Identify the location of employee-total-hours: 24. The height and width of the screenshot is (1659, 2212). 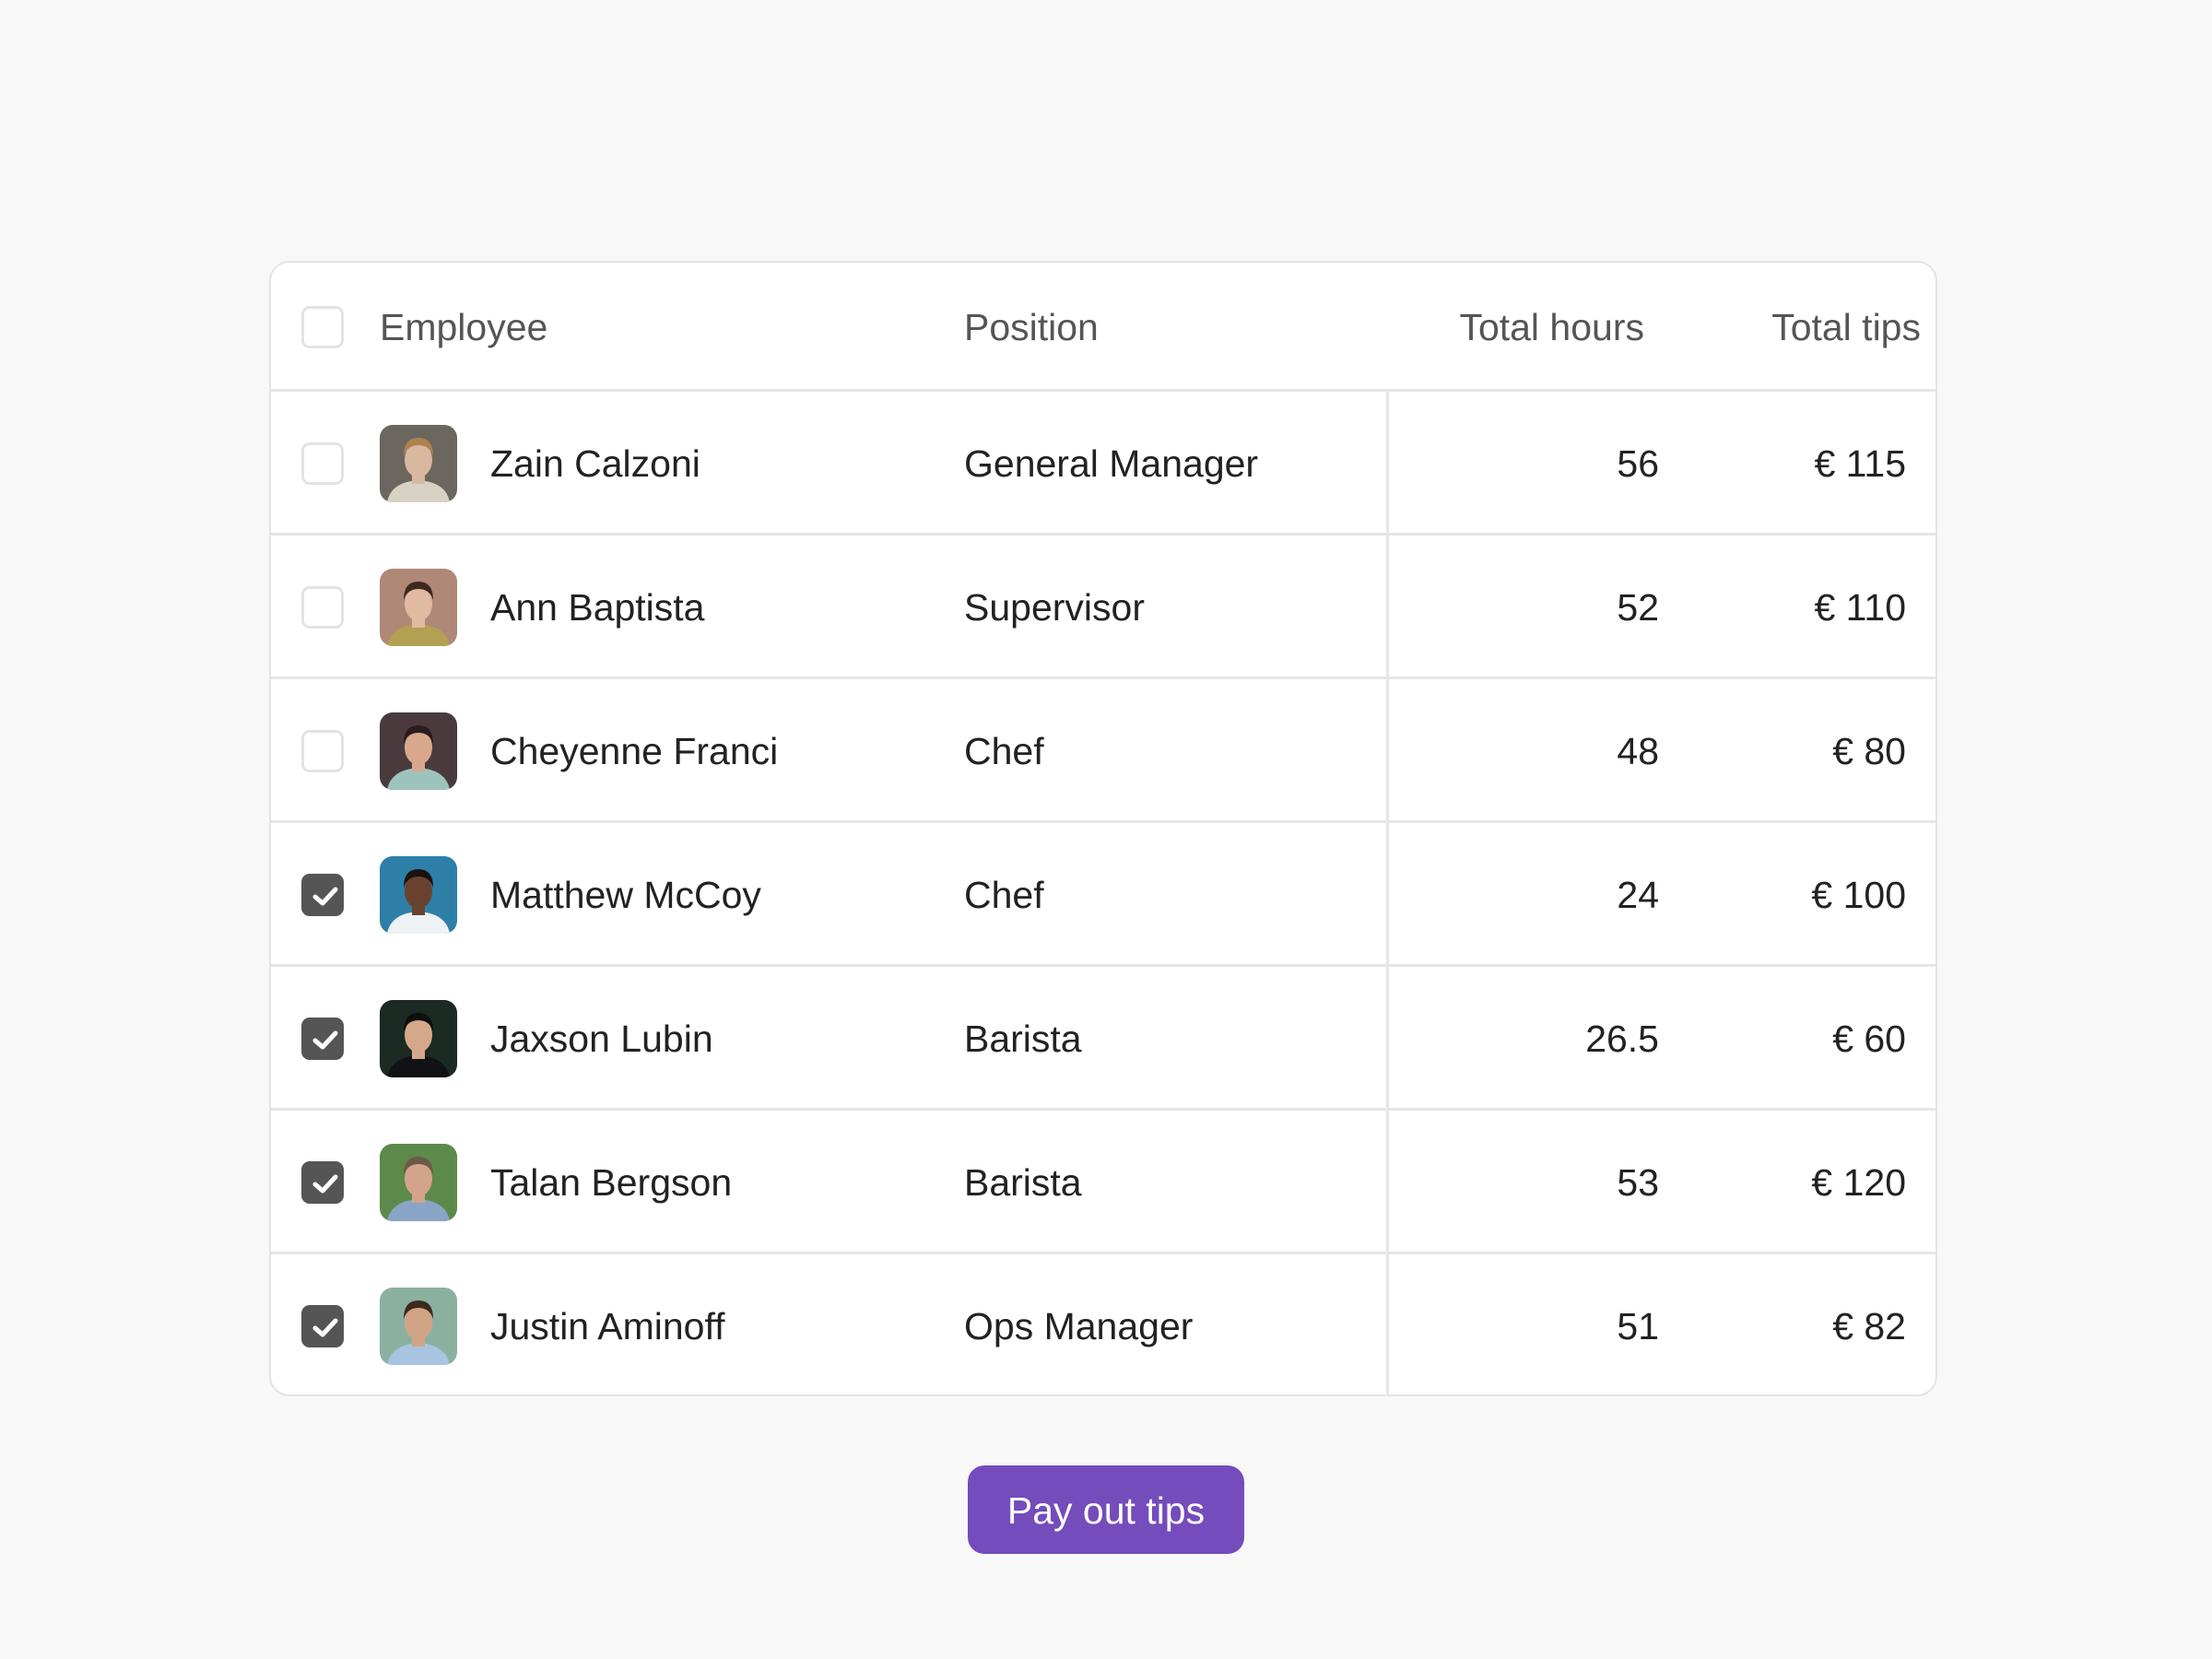
(1638, 895).